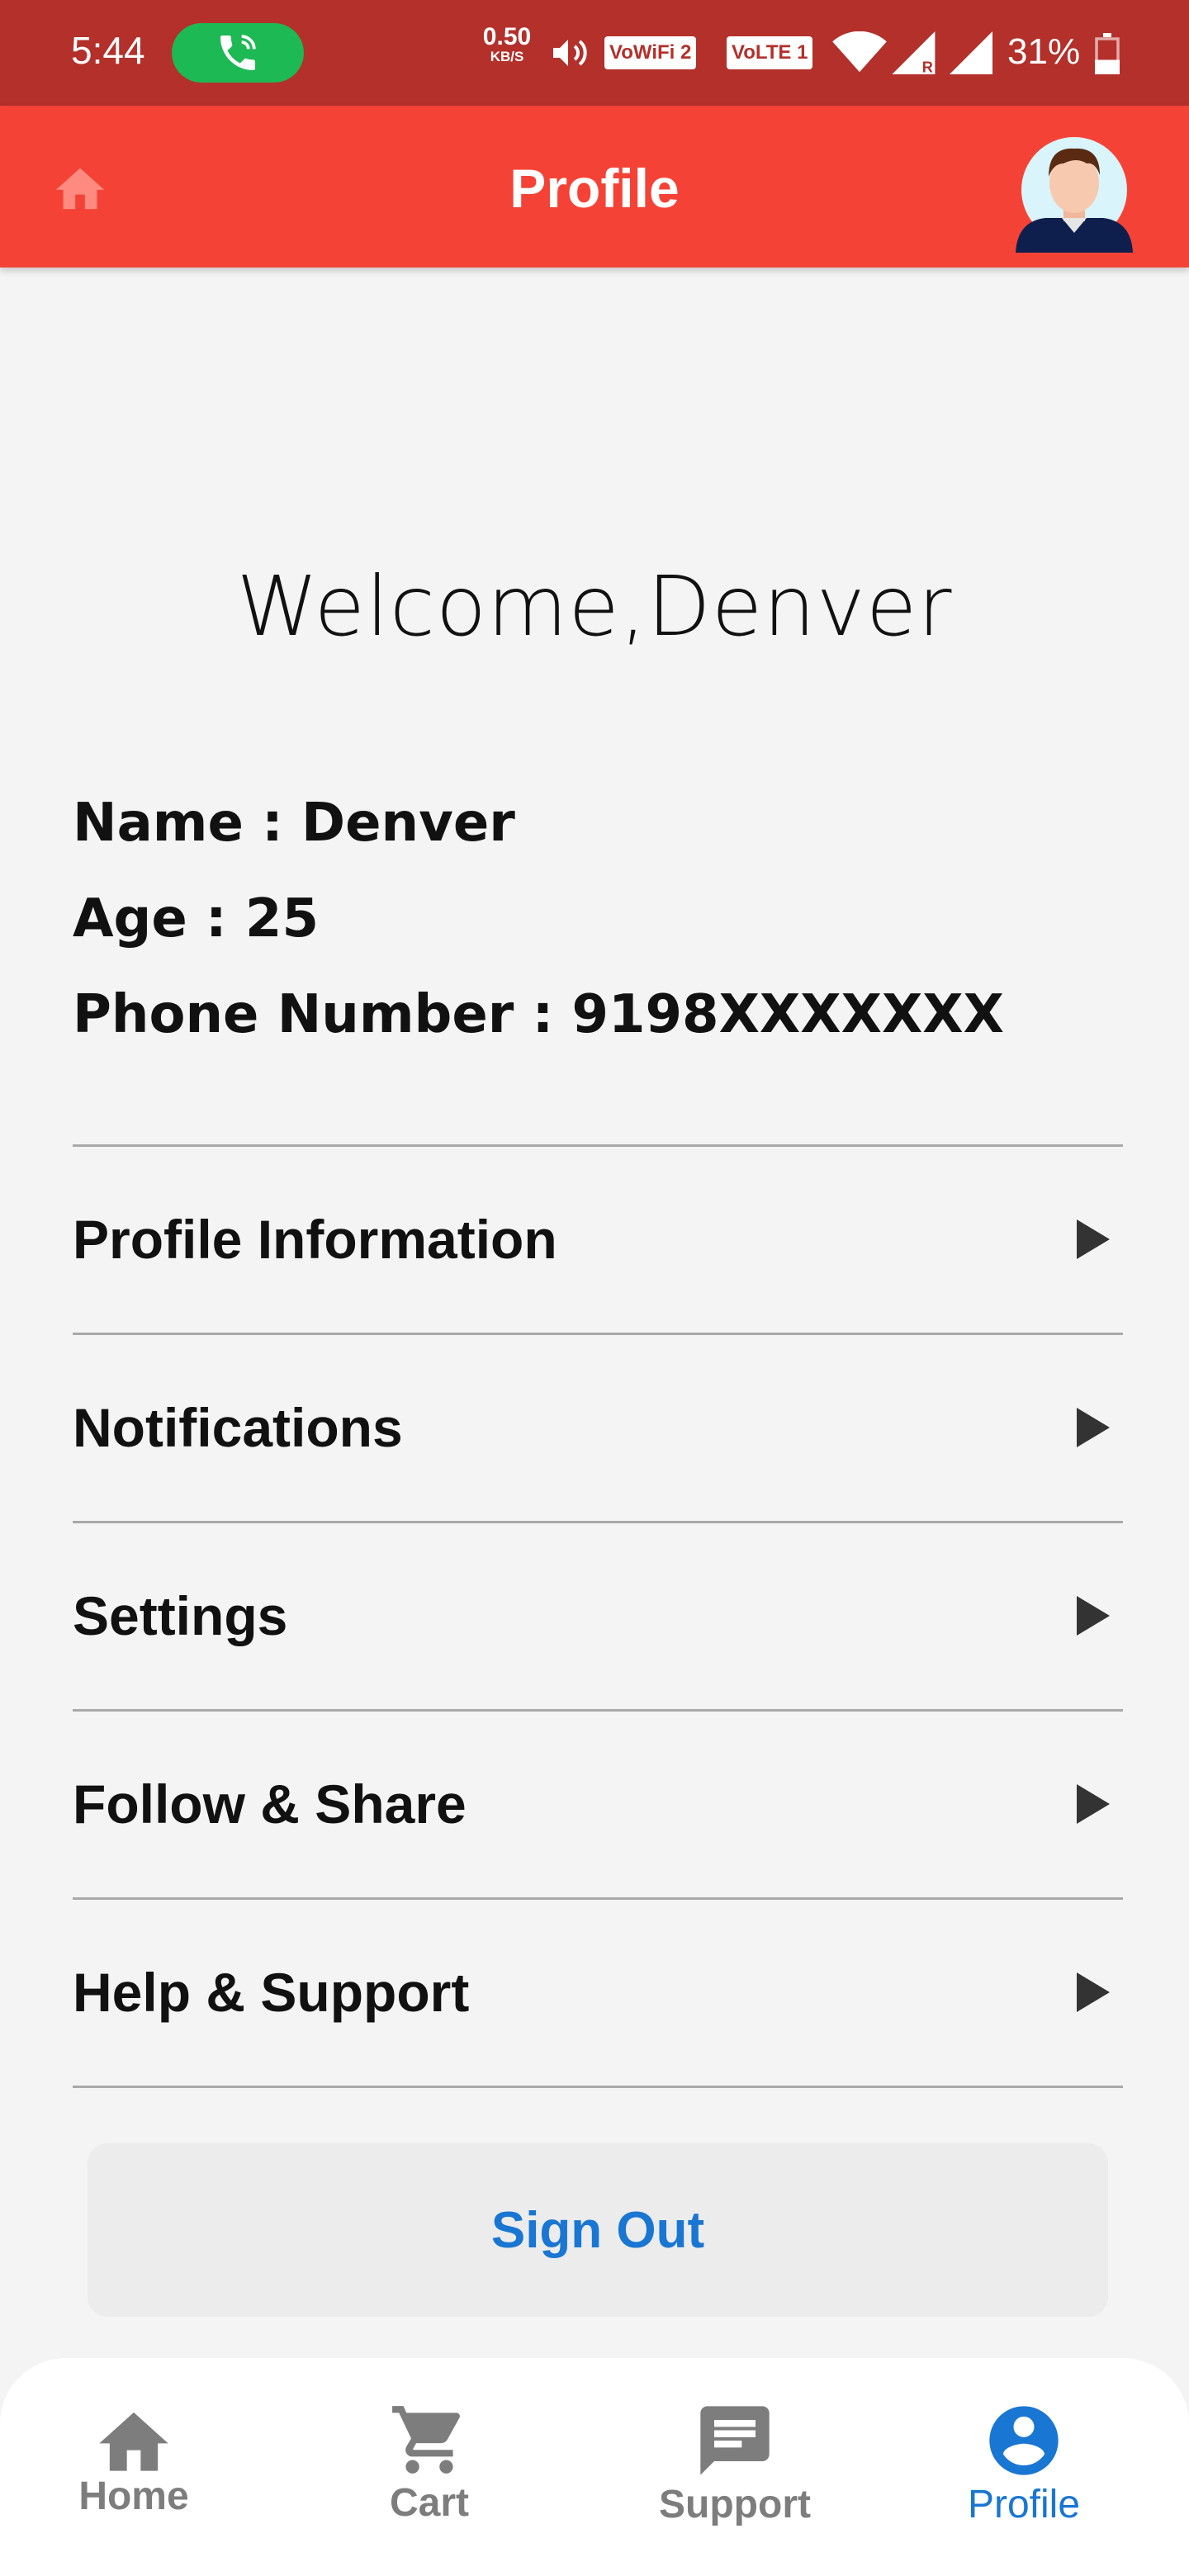 Image resolution: width=1189 pixels, height=2576 pixels. What do you see at coordinates (971, 52) in the screenshot?
I see `signal-icon` at bounding box center [971, 52].